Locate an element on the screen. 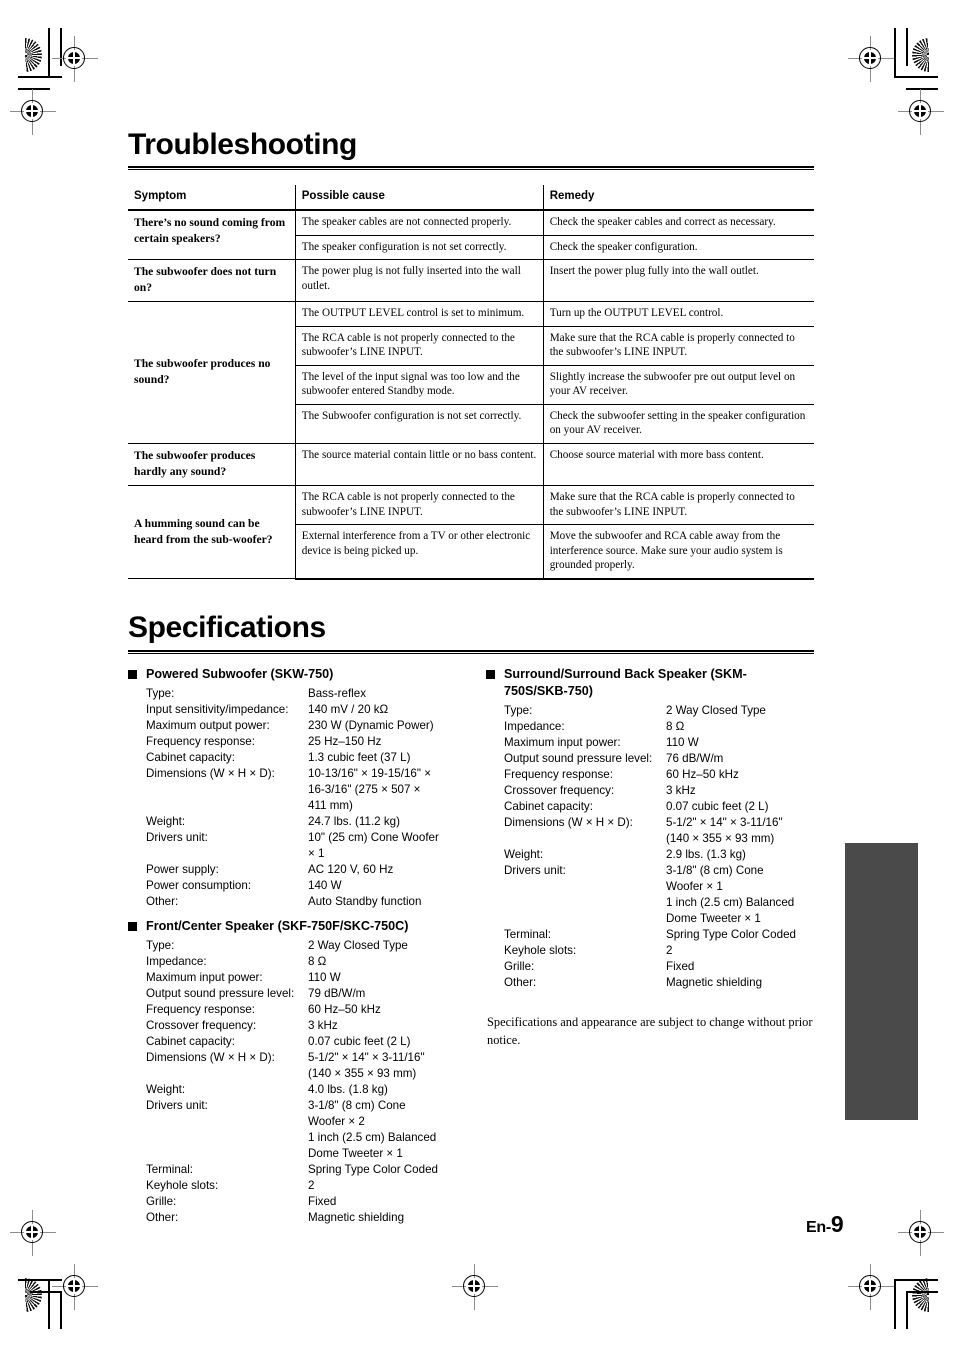 The image size is (954, 1351). registration-mark-right-lower is located at coordinates (921, 1233).